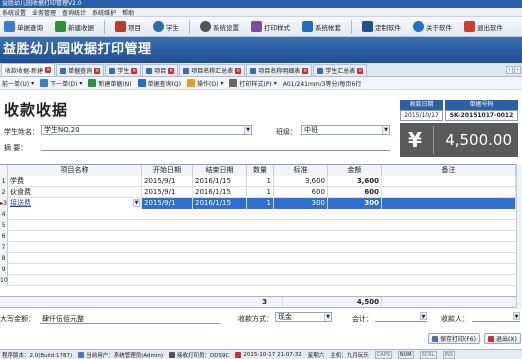 The image size is (522, 359). I want to click on print-style-button: 打印样式, so click(270, 27).